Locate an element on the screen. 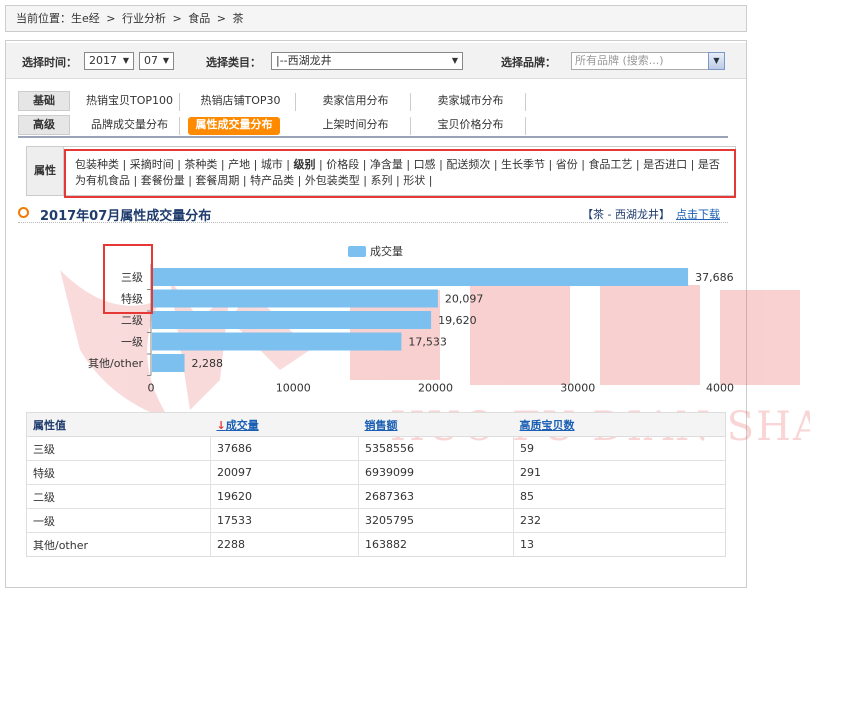 The image size is (853, 702). table-cell: 232 is located at coordinates (619, 520).